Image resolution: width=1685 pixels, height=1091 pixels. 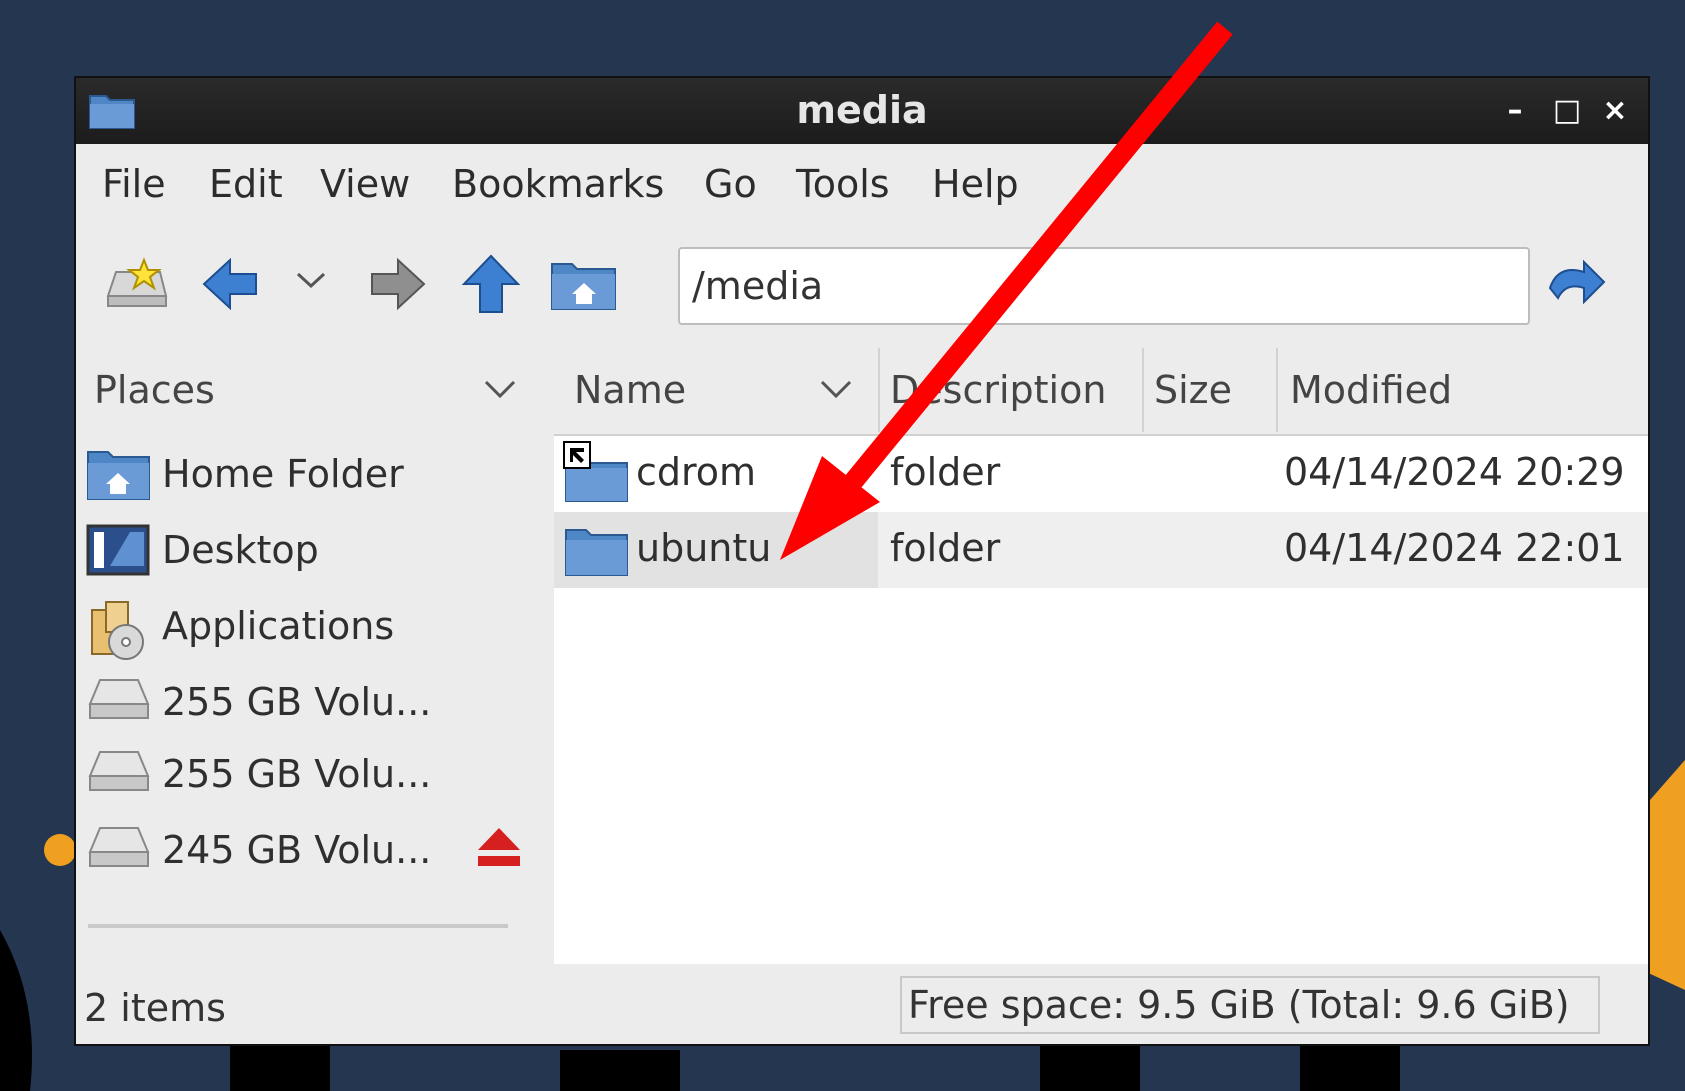 What do you see at coordinates (1104, 286) in the screenshot?
I see `path-input` at bounding box center [1104, 286].